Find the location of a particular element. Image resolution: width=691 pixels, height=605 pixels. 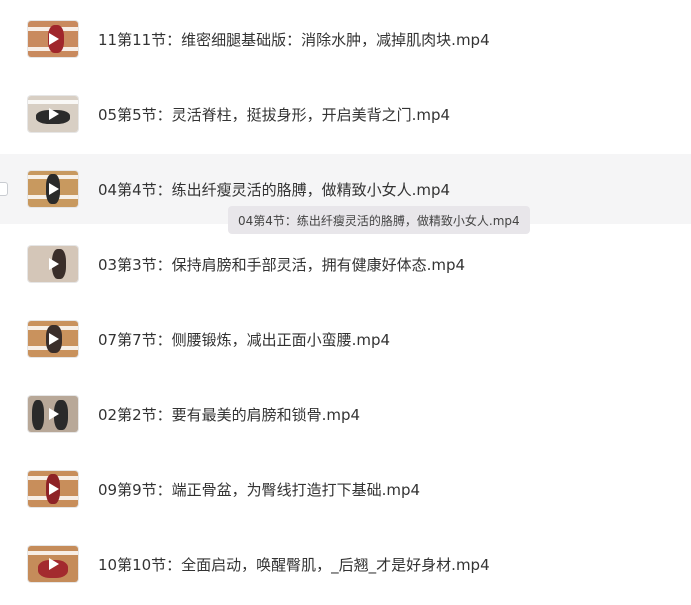

file-row: 10第10节：全面启动，唤醒臀肌，_后翘_才是好身材.mp4 is located at coordinates (345, 564).